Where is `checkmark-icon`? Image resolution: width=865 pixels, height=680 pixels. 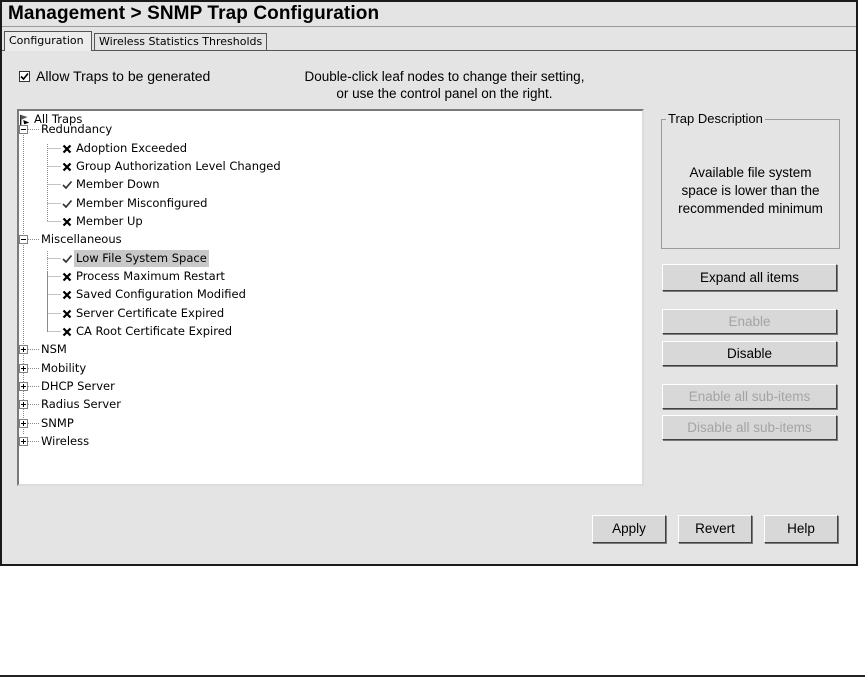
checkmark-icon is located at coordinates (24, 76).